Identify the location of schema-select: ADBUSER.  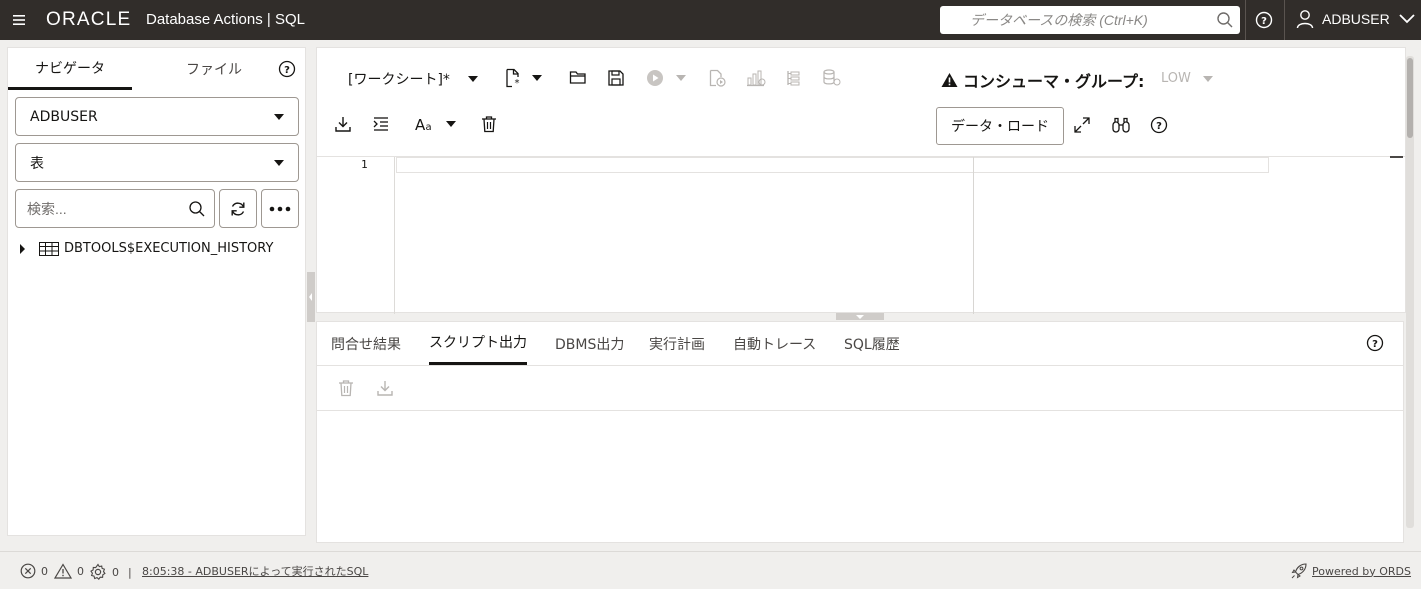
(157, 116).